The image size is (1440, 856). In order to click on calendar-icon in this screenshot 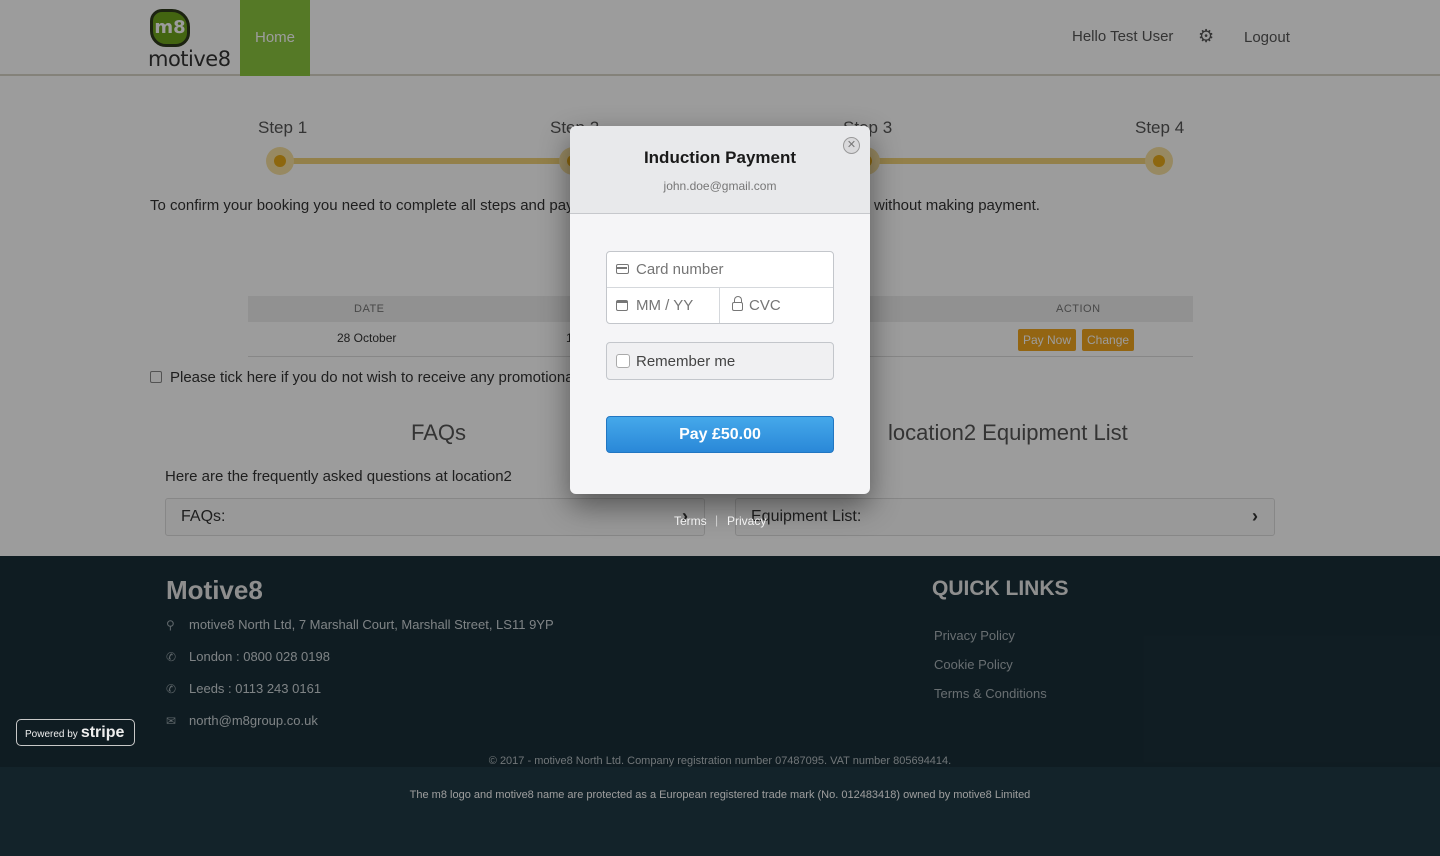, I will do `click(622, 305)`.